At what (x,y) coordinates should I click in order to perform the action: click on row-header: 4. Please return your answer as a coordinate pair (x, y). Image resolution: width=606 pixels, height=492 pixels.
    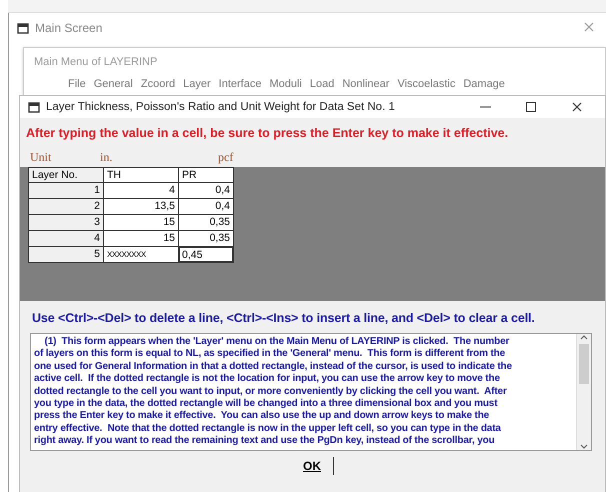
    Looking at the image, I should click on (66, 239).